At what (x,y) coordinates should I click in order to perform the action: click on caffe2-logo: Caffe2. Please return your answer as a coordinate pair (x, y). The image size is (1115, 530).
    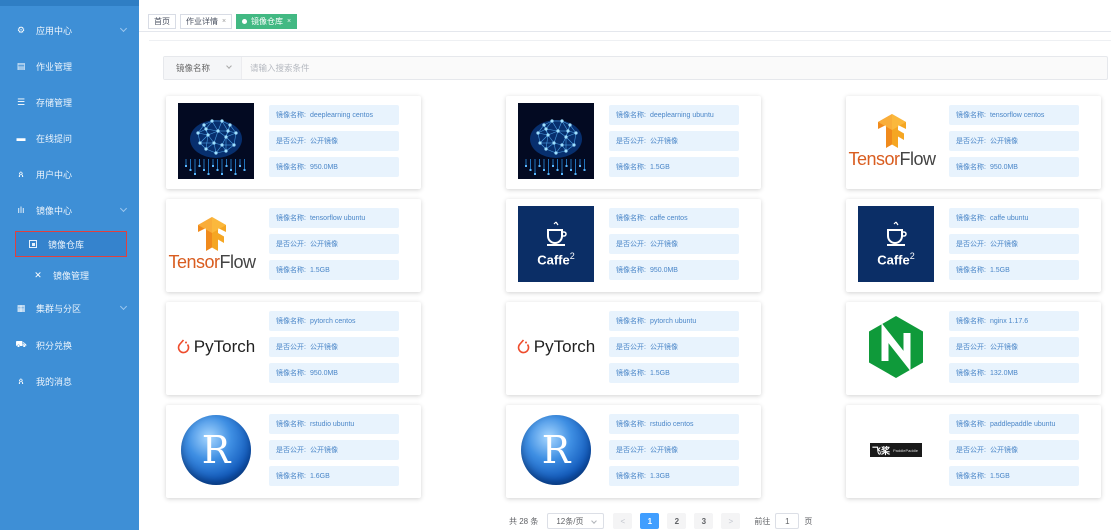
    Looking at the image, I should click on (896, 244).